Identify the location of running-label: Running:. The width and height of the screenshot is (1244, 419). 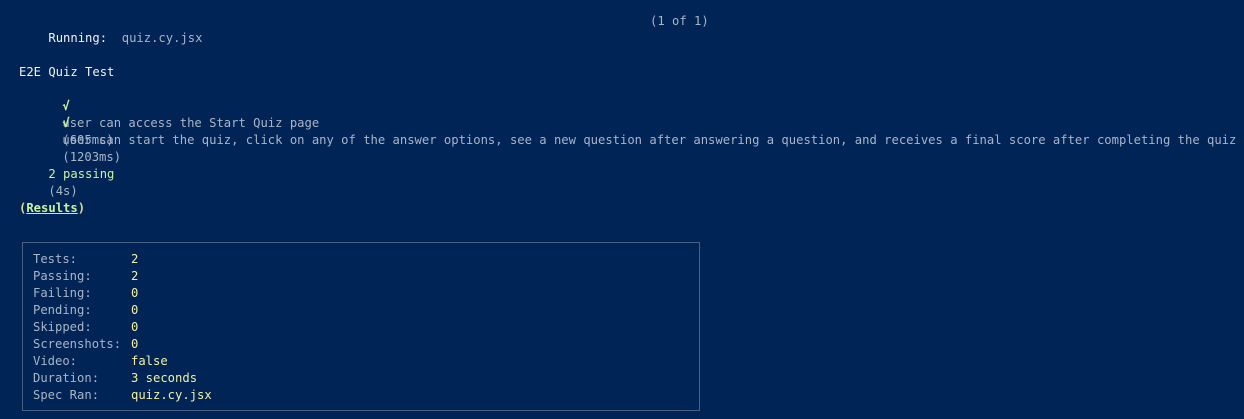
(78, 38).